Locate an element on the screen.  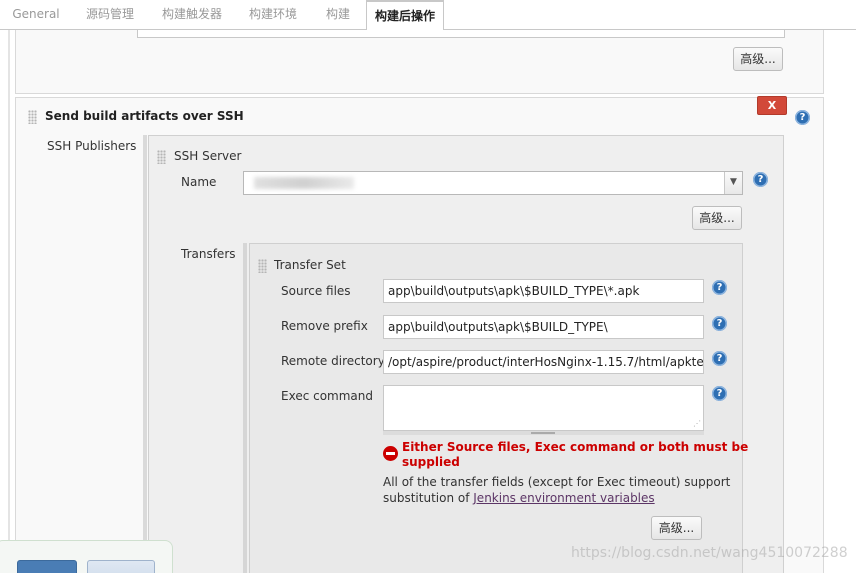
source-files-label: Source files is located at coordinates (316, 291).